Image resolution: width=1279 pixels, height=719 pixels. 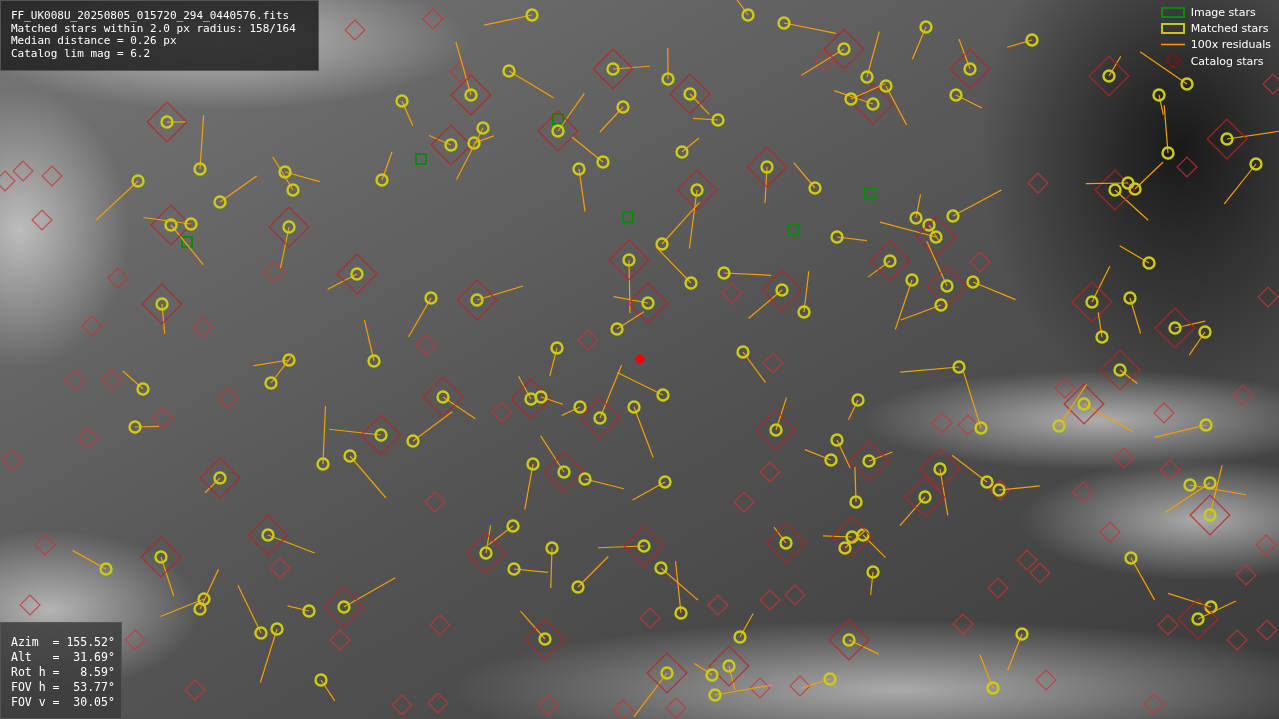 What do you see at coordinates (151, 16) in the screenshot?
I see `info-line: FF_UK008U_20250805_015720_294_0440576.fits` at bounding box center [151, 16].